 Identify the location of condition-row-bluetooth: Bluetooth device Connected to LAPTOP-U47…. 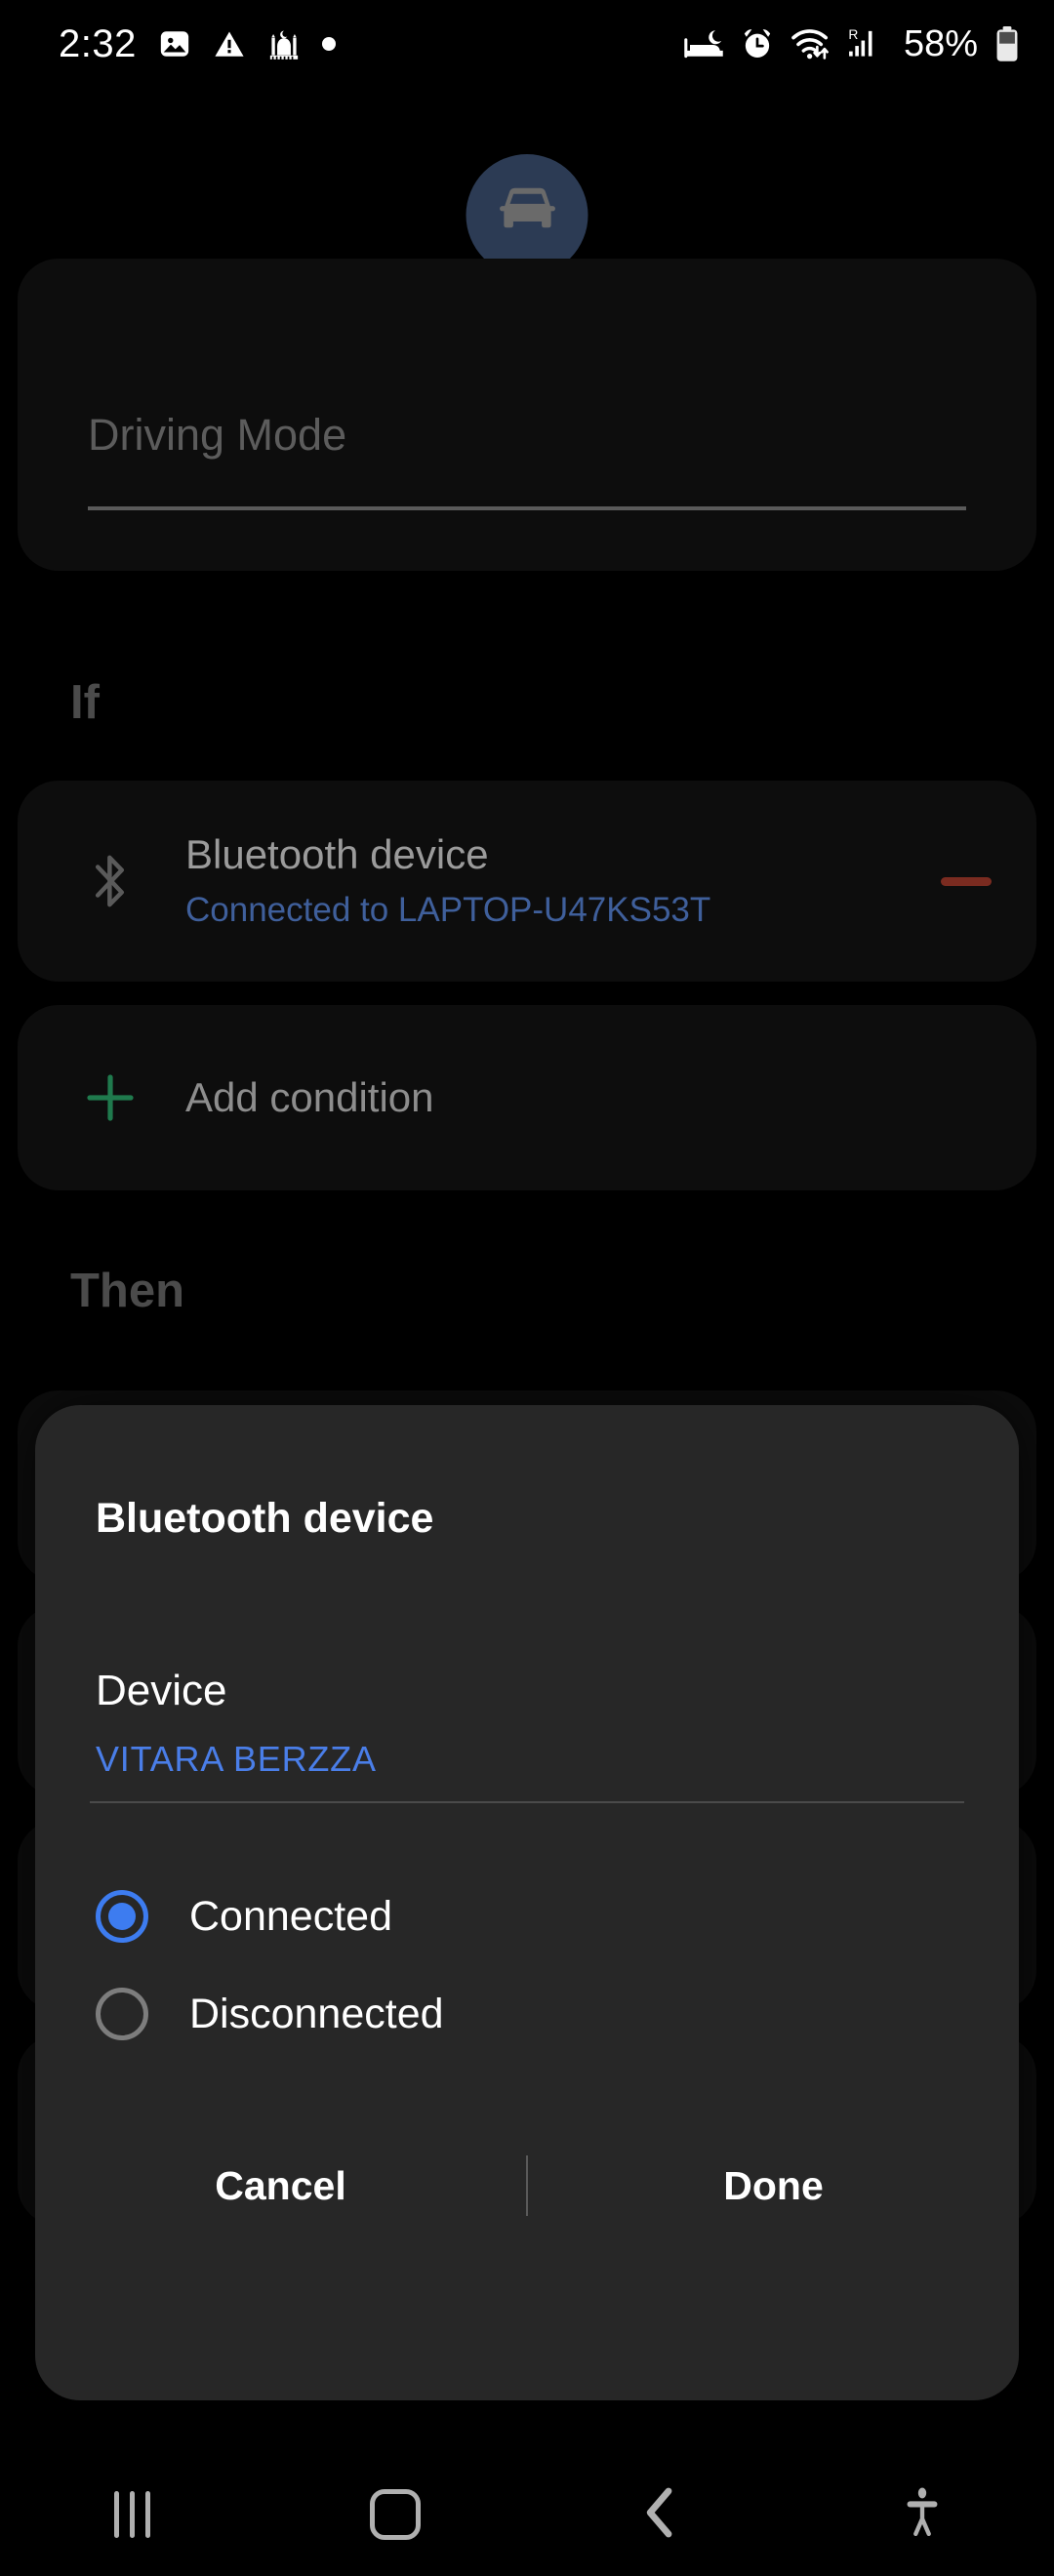
(527, 881).